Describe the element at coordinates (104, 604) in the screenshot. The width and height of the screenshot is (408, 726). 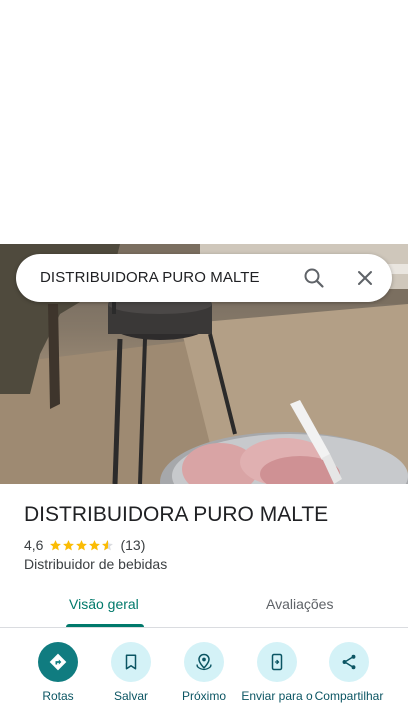
I see `tab-overview: Visão geral` at that location.